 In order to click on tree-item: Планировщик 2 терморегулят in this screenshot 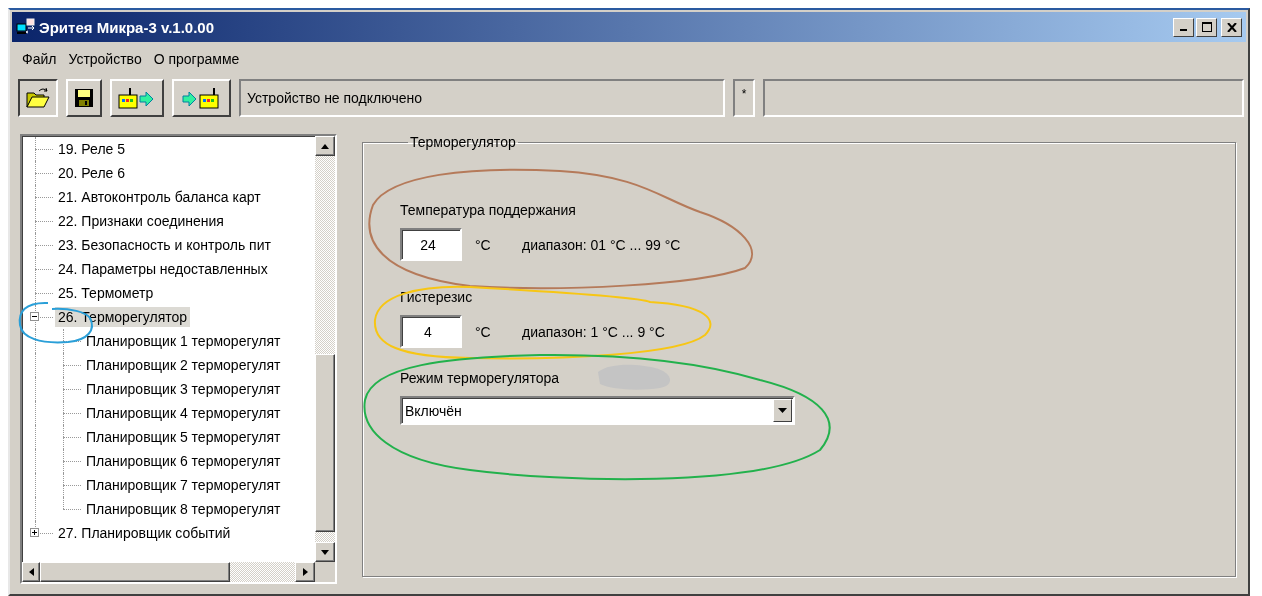, I will do `click(183, 365)`.